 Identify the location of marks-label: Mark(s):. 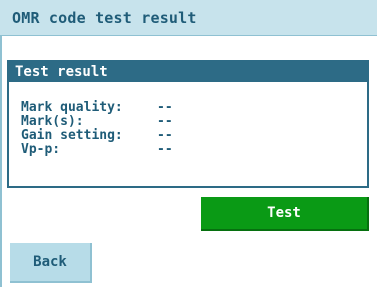
(52, 121).